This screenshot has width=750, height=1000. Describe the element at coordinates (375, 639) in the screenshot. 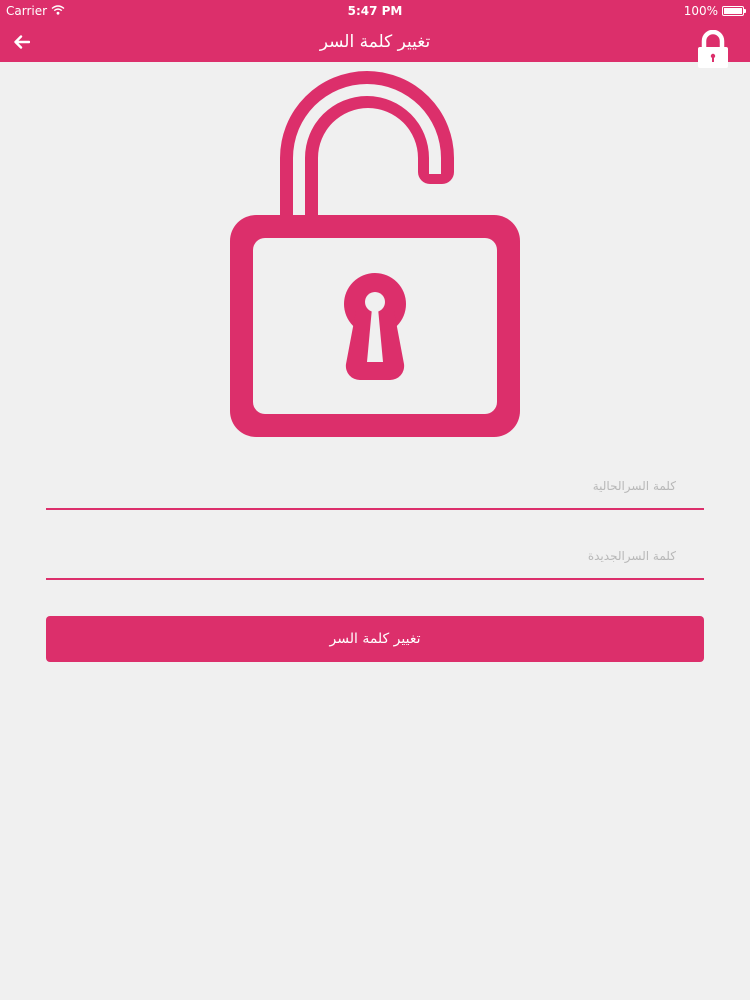

I see `change-password-button: تغيير كلمة السر` at that location.